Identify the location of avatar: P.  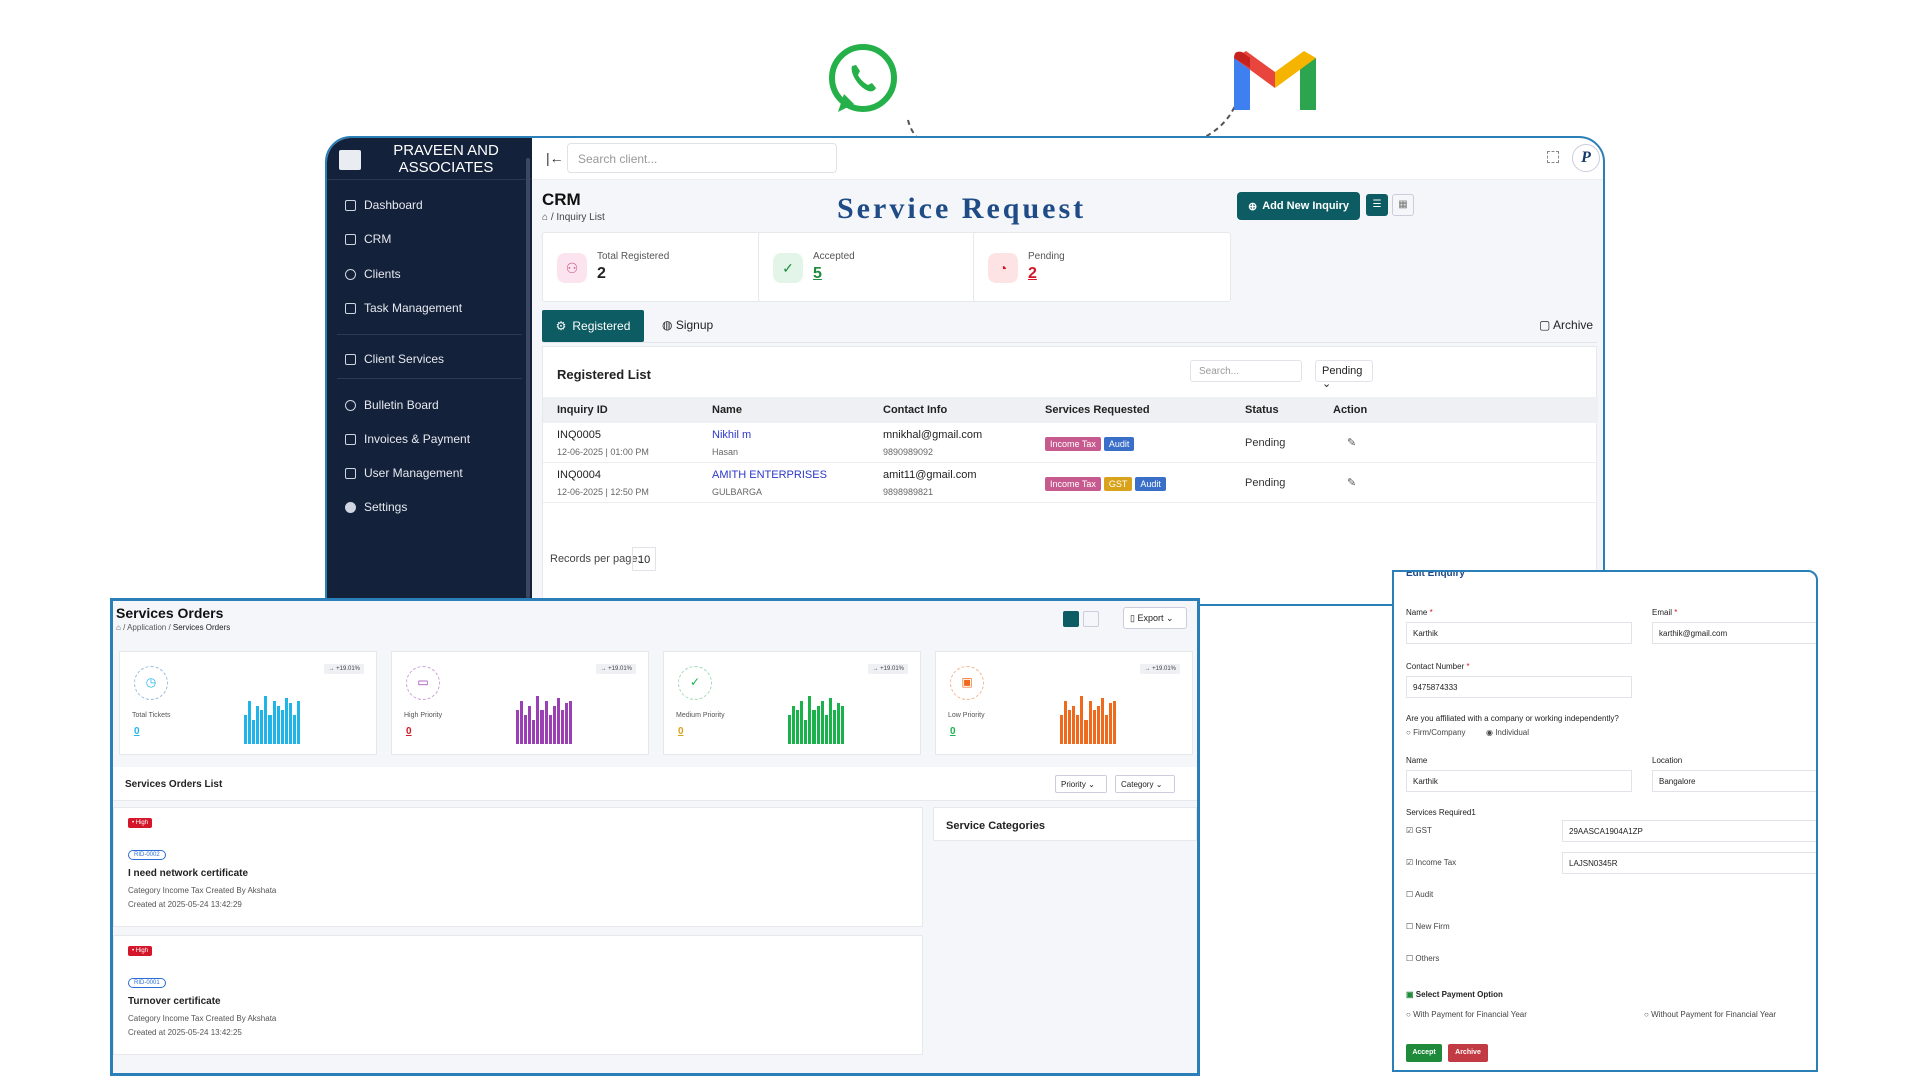
(1586, 158).